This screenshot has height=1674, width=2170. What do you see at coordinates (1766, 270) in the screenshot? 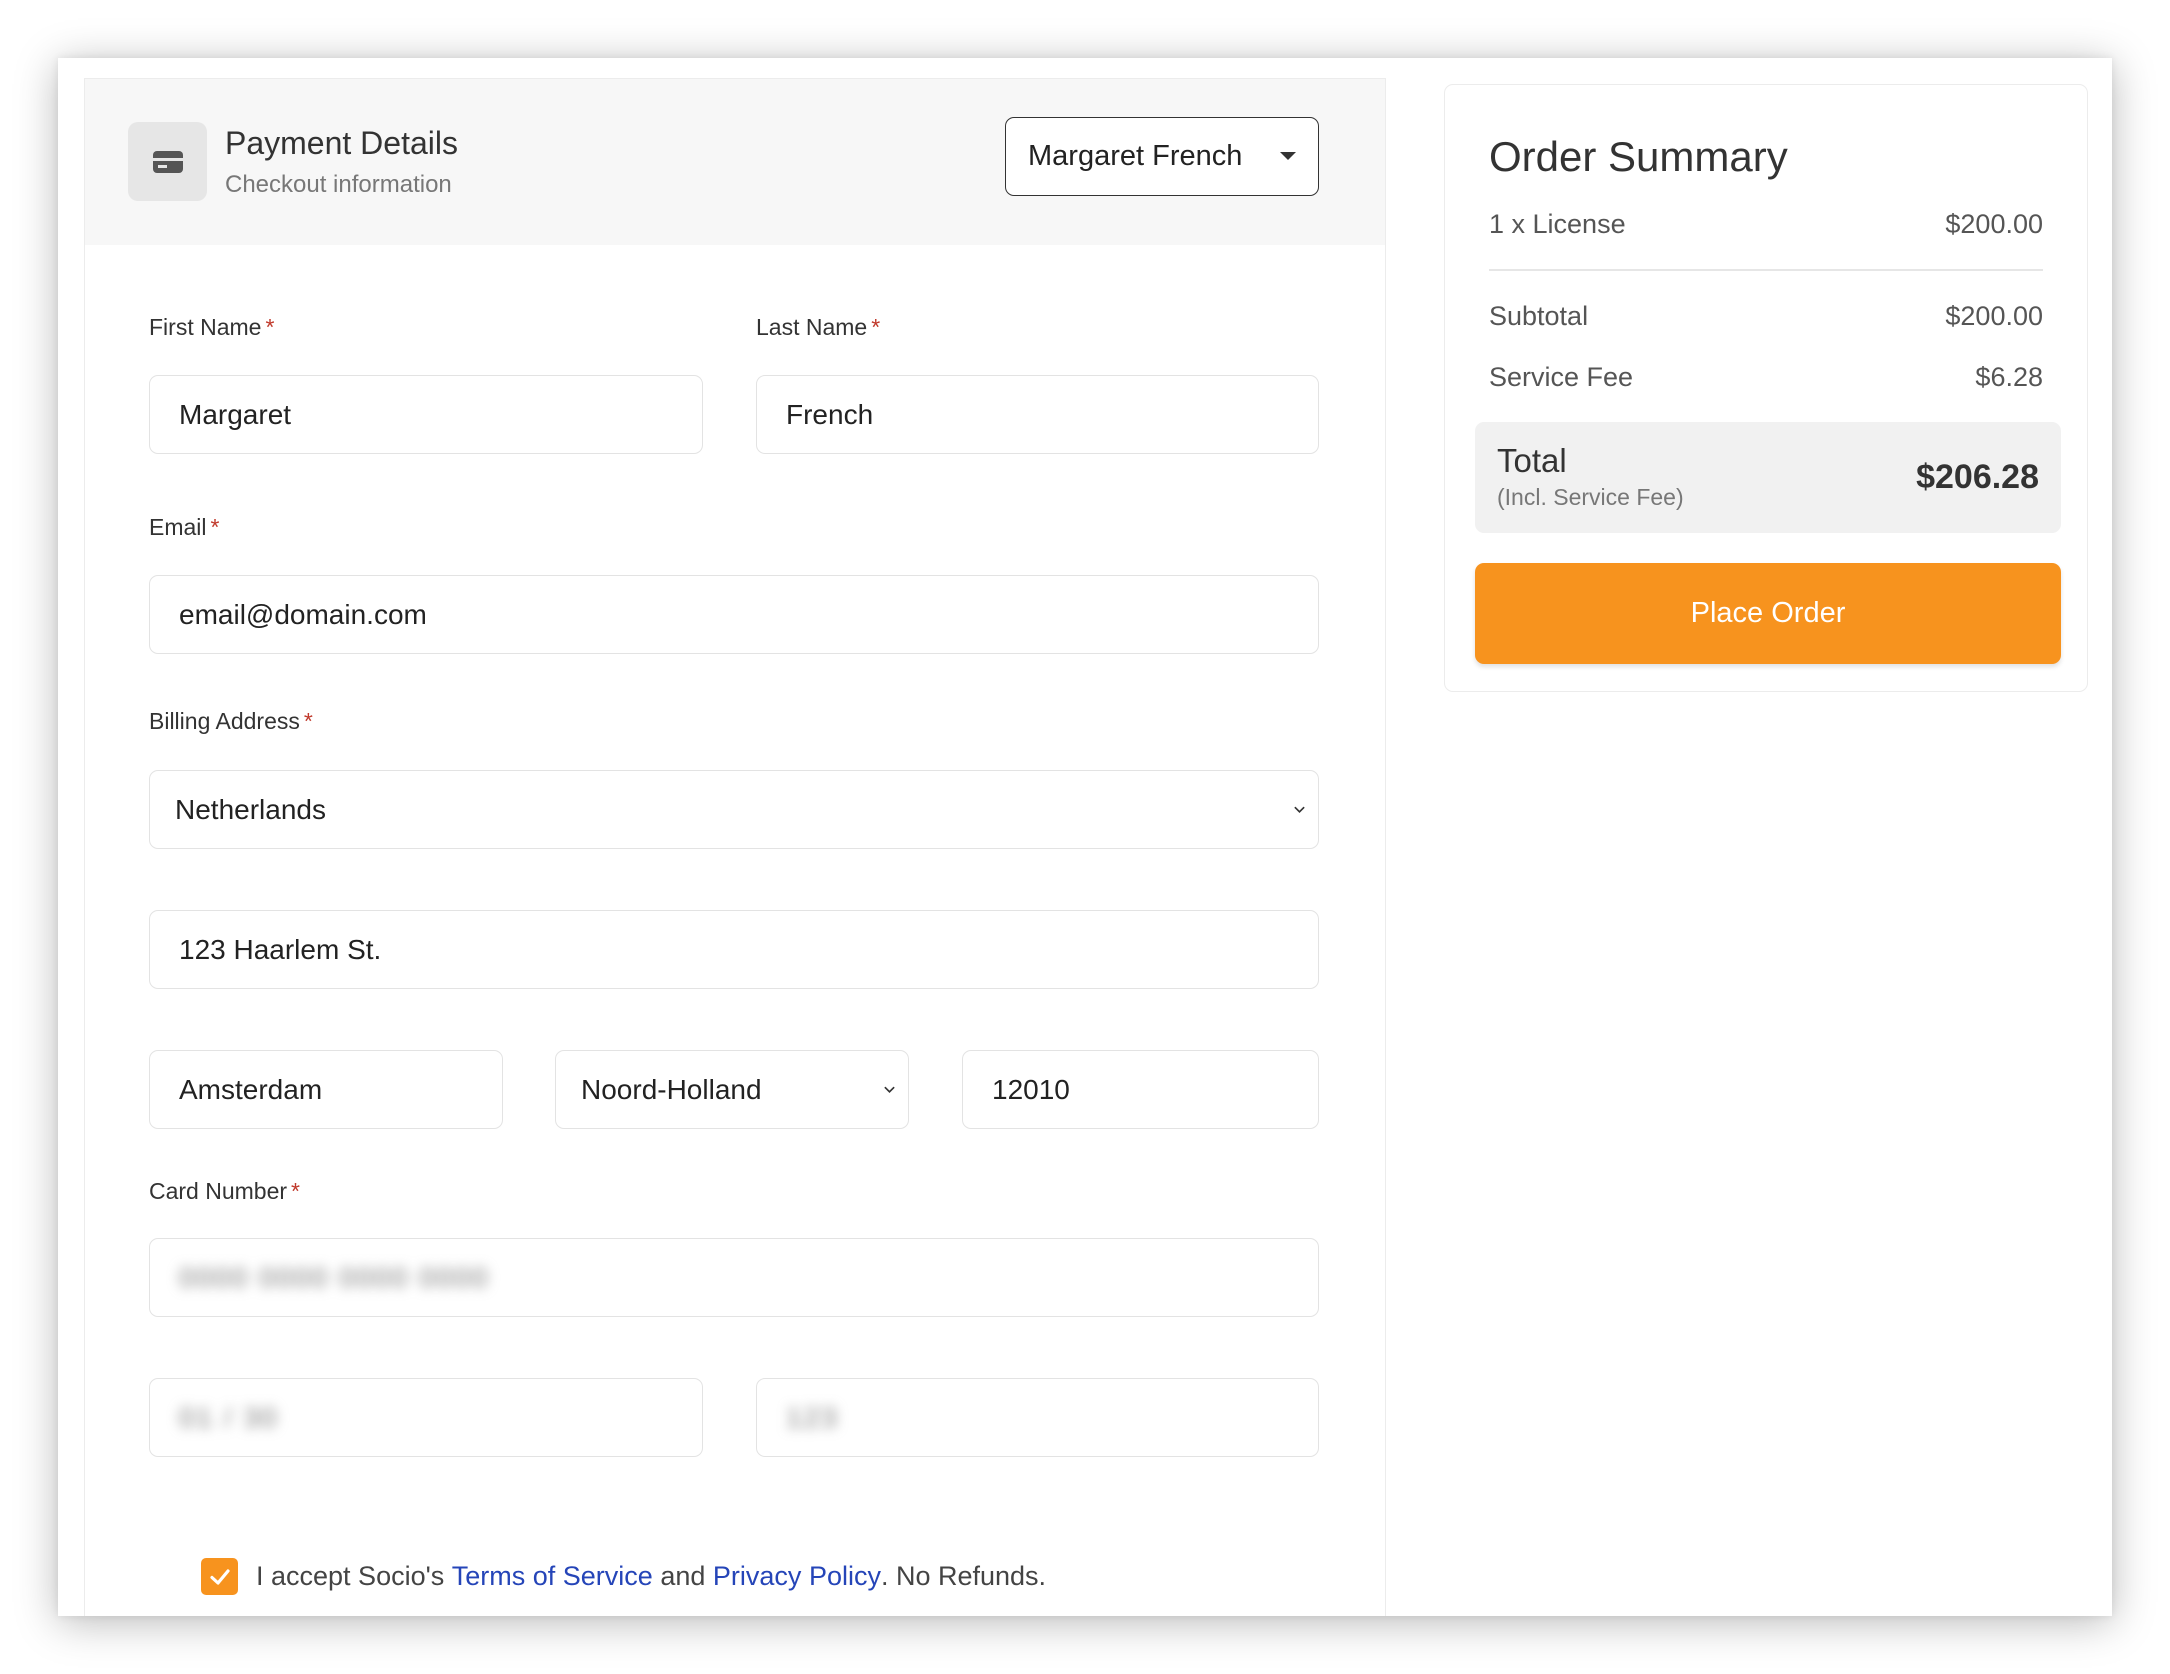
I see `summary-divider` at bounding box center [1766, 270].